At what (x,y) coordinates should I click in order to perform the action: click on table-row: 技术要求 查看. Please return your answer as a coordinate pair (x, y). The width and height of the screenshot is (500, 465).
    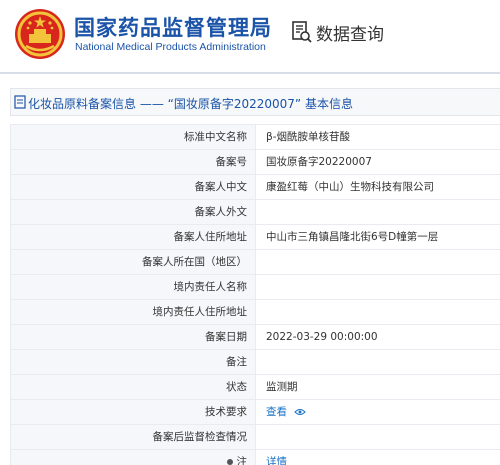
    Looking at the image, I should click on (255, 412).